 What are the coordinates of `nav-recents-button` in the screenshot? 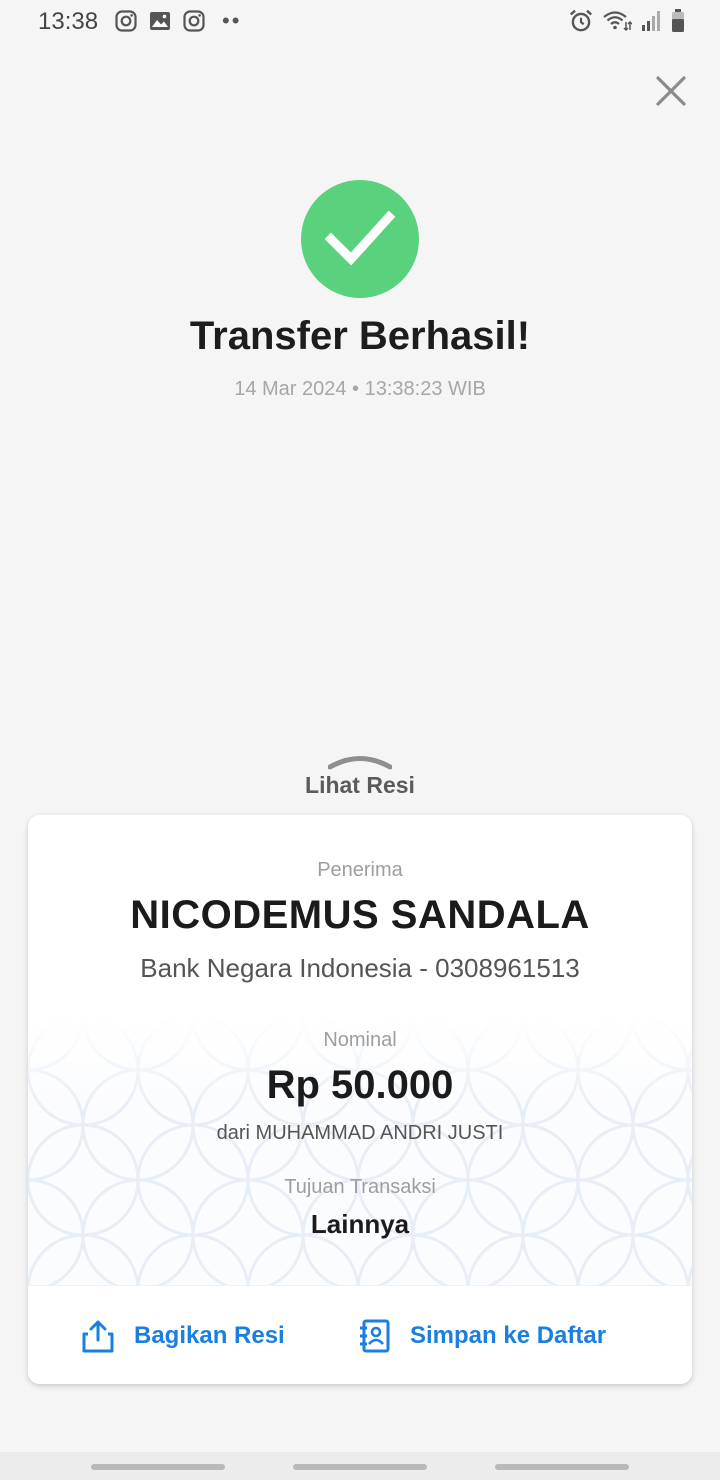 It's located at (158, 1467).